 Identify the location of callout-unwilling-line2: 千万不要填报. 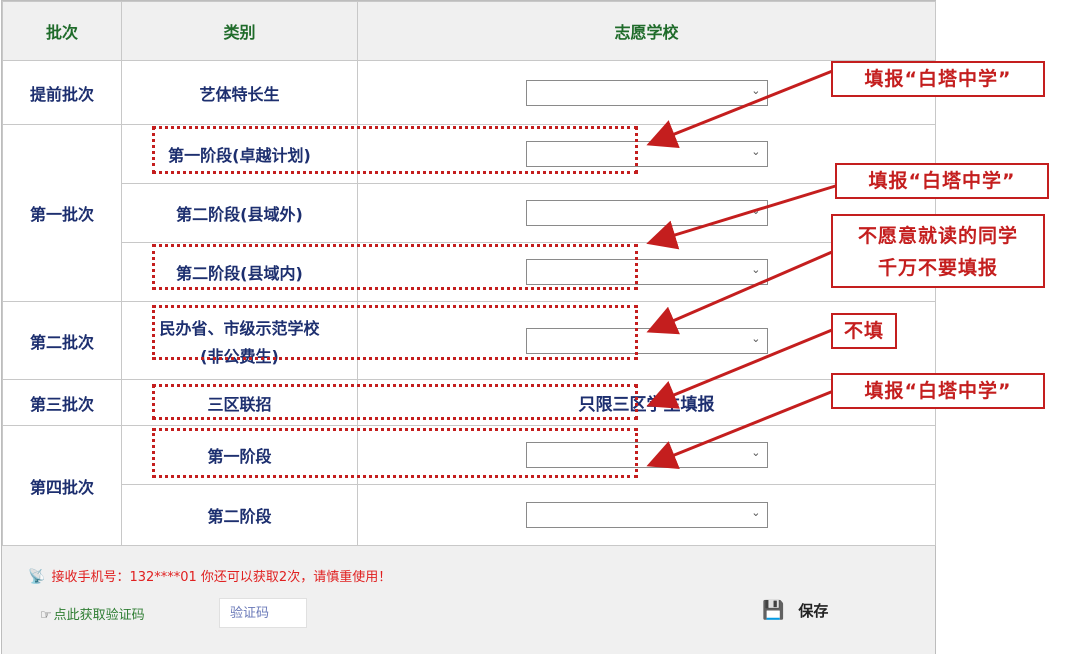
(937, 268).